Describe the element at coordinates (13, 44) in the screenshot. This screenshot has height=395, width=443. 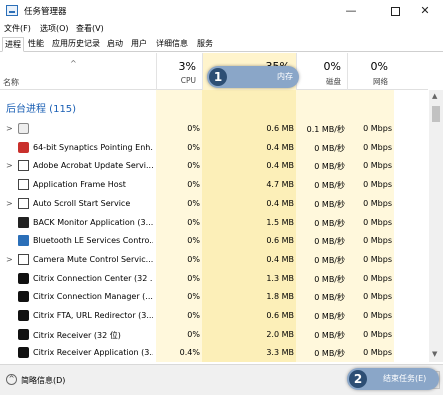
I see `tab-processes: 进程` at that location.